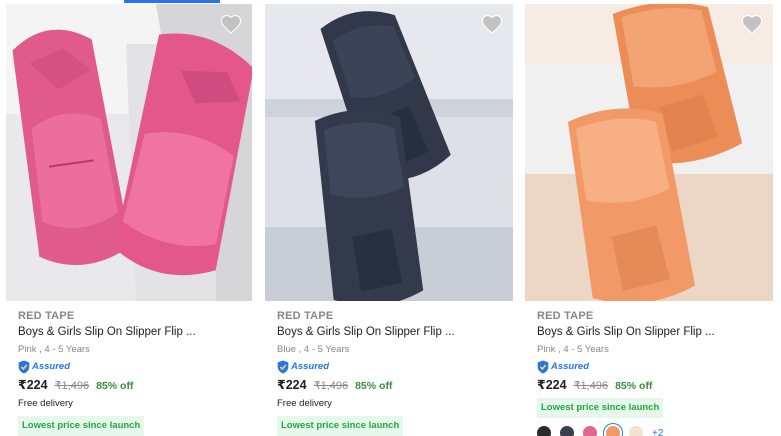 Image resolution: width=781 pixels, height=436 pixels. I want to click on product-variant: Blue , 4 - 5 Years, so click(313, 349).